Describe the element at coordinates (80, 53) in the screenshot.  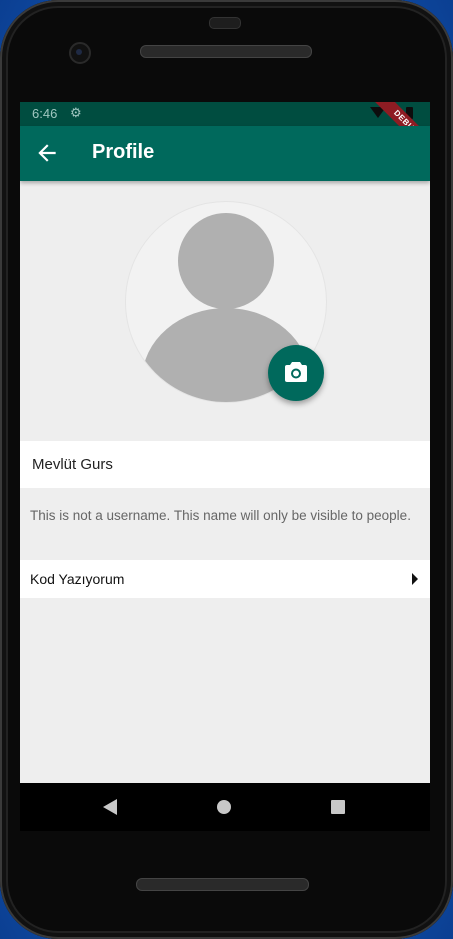
I see `front-camera` at that location.